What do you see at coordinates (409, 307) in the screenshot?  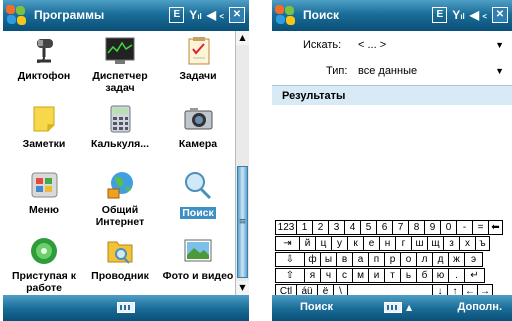 I see `caret-up-icon: ▲` at bounding box center [409, 307].